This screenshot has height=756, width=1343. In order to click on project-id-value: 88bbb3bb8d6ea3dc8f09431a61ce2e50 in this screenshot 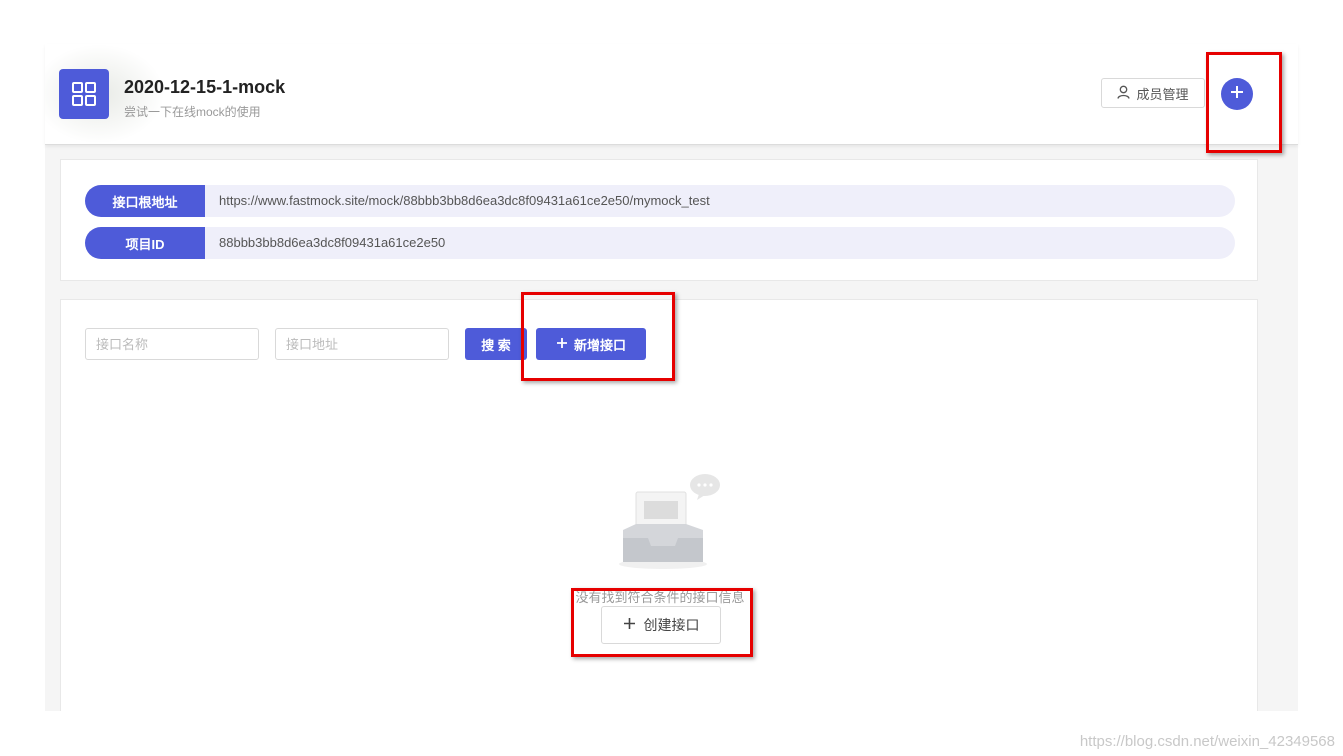, I will do `click(720, 243)`.